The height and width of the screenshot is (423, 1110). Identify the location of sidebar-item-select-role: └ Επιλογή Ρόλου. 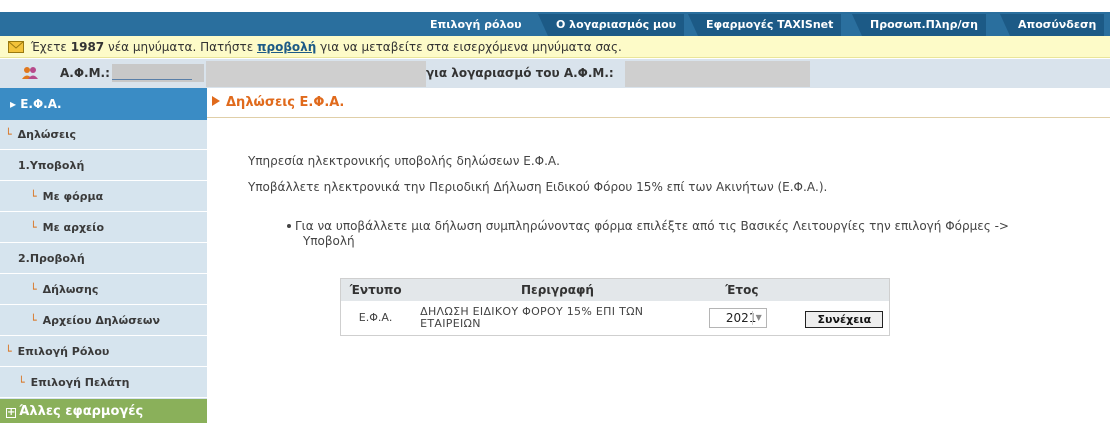
(103, 352).